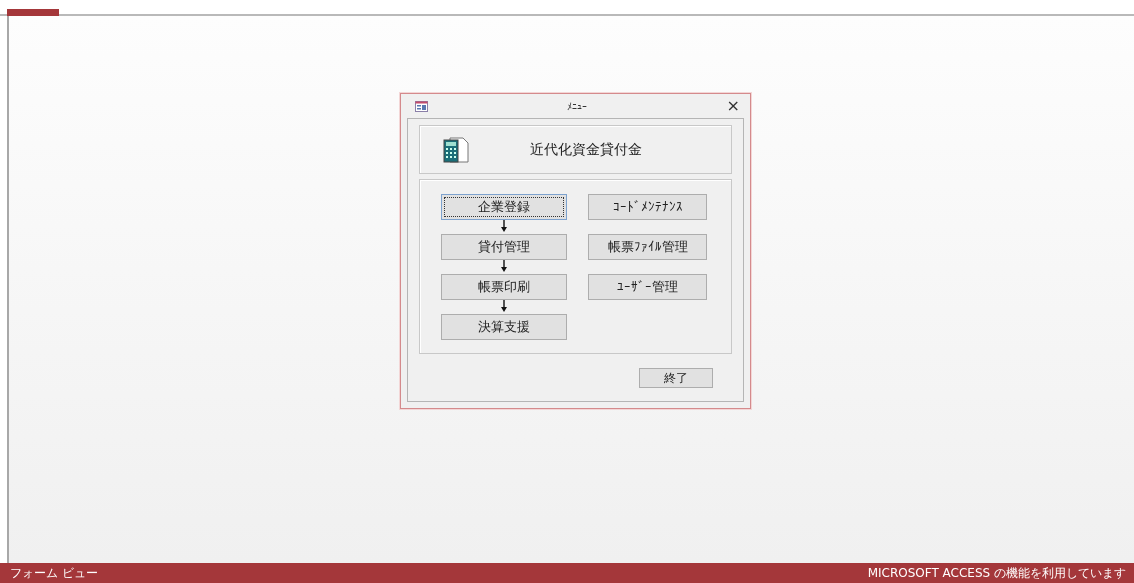 The width and height of the screenshot is (1134, 583). I want to click on menu-button: 帳票印刷, so click(504, 287).